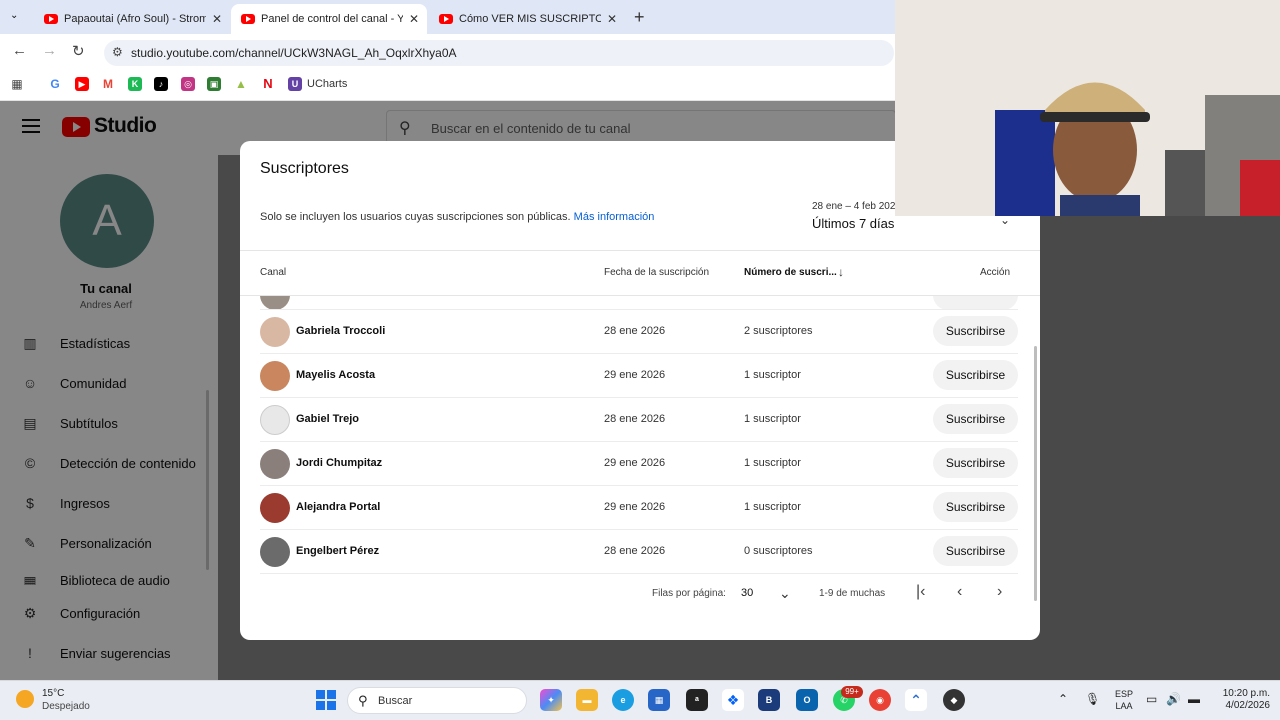 The width and height of the screenshot is (1280, 720). What do you see at coordinates (747, 593) in the screenshot?
I see `rows-per-page-select: 30` at bounding box center [747, 593].